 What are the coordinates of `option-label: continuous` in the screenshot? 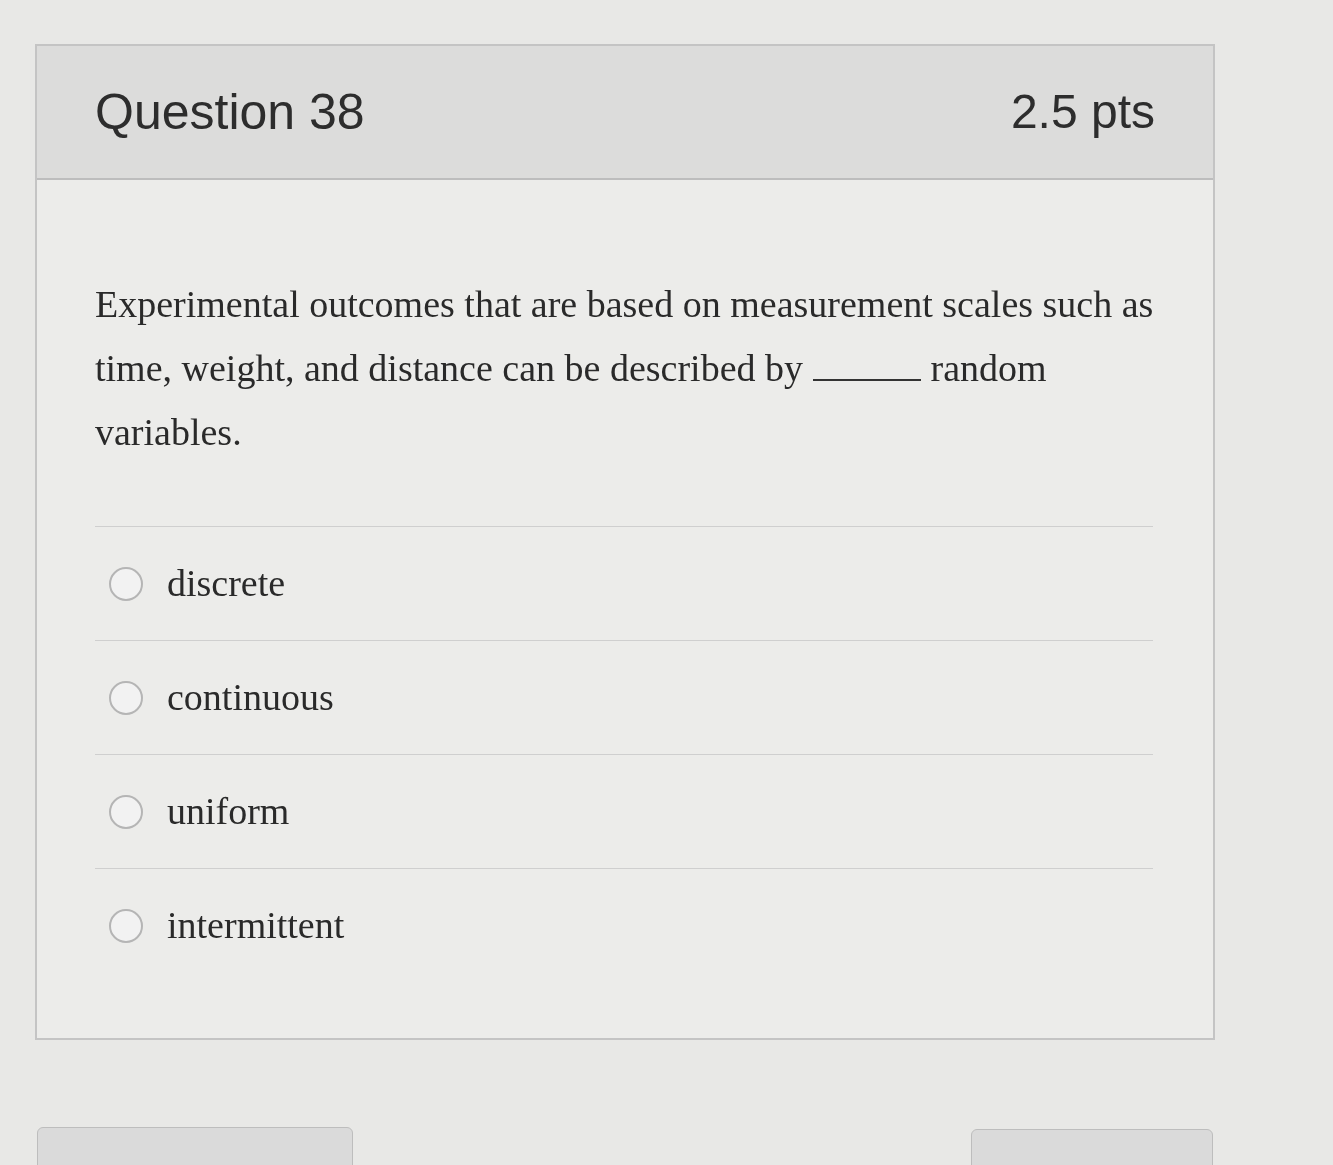 It's located at (250, 697).